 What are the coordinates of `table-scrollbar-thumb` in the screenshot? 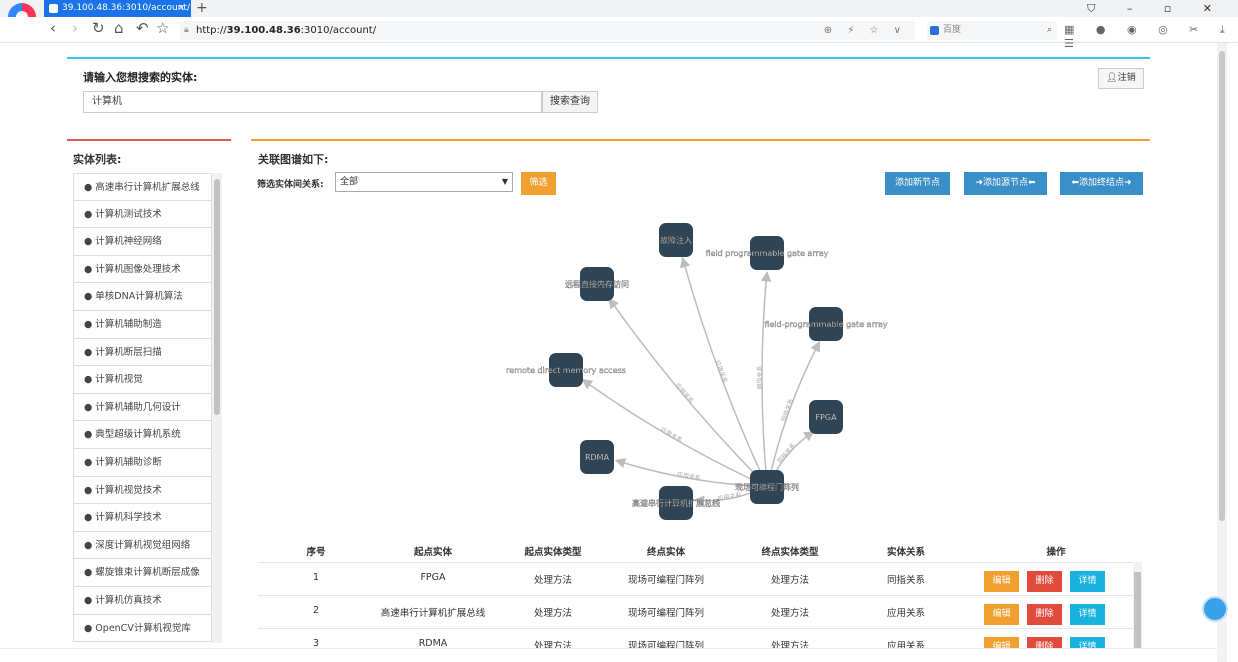 It's located at (1137, 610).